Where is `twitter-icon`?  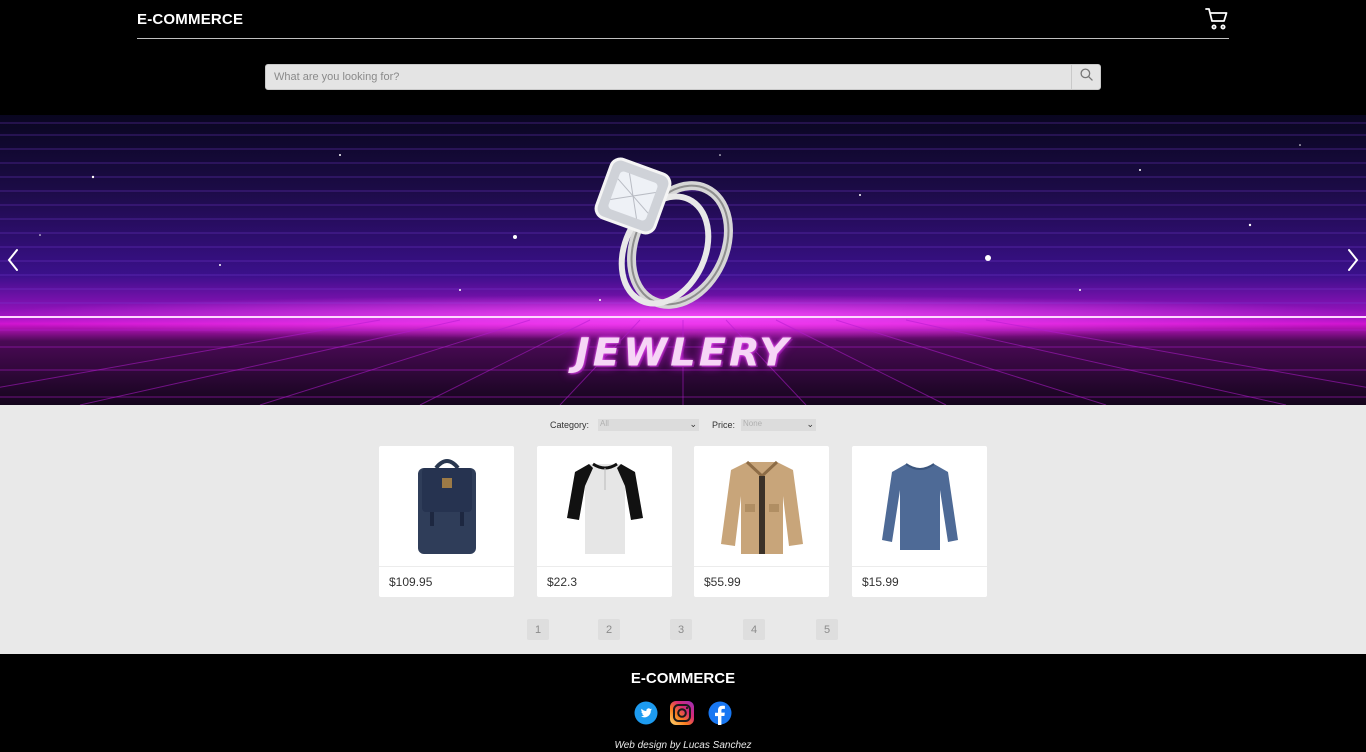 twitter-icon is located at coordinates (646, 713).